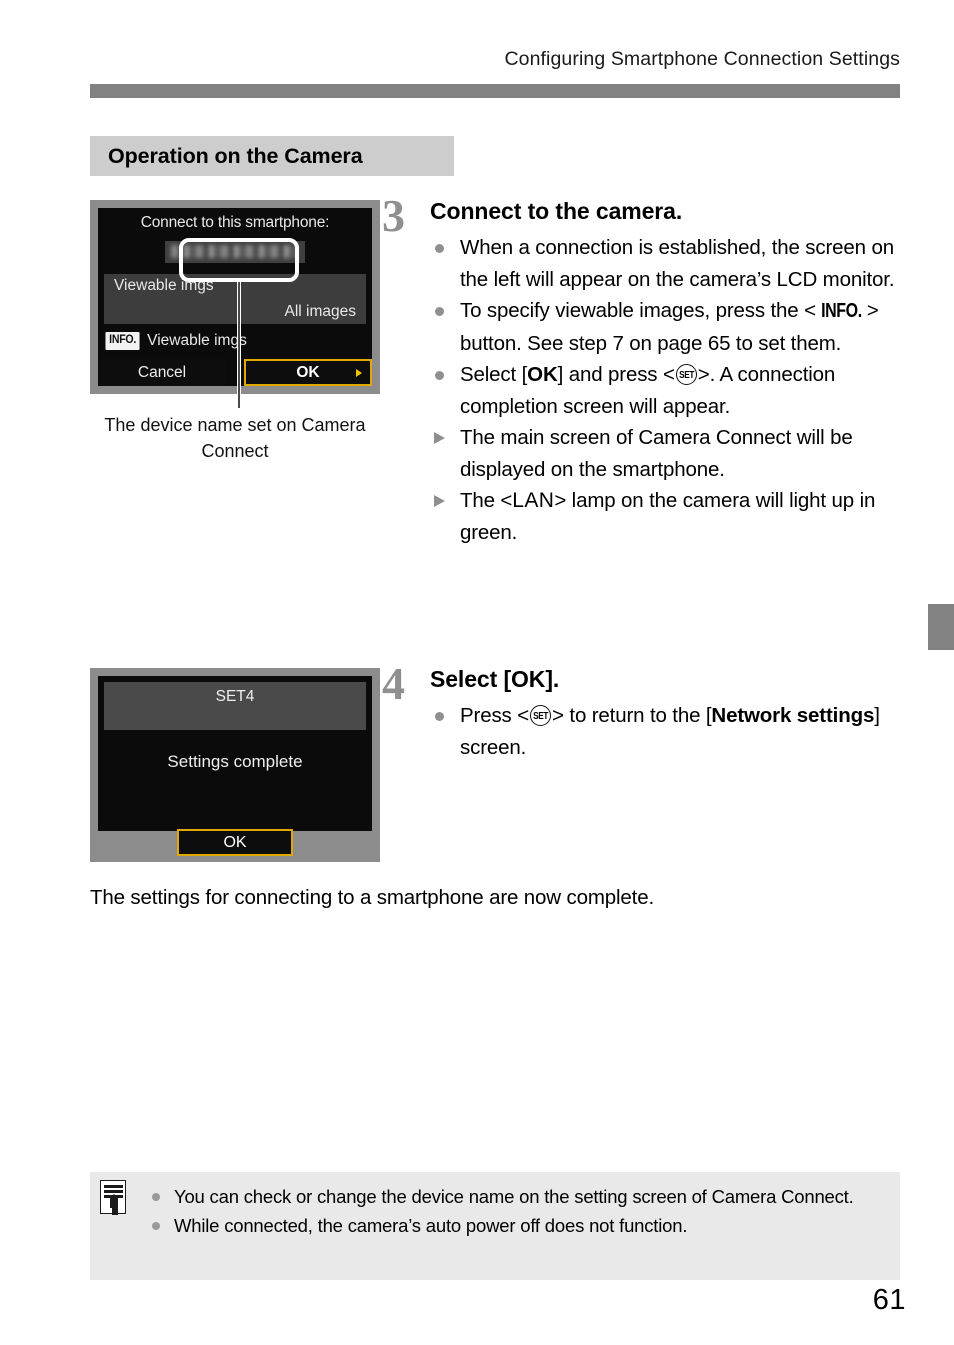 The width and height of the screenshot is (954, 1345). I want to click on section-heading-band: Operation on the Camera, so click(272, 156).